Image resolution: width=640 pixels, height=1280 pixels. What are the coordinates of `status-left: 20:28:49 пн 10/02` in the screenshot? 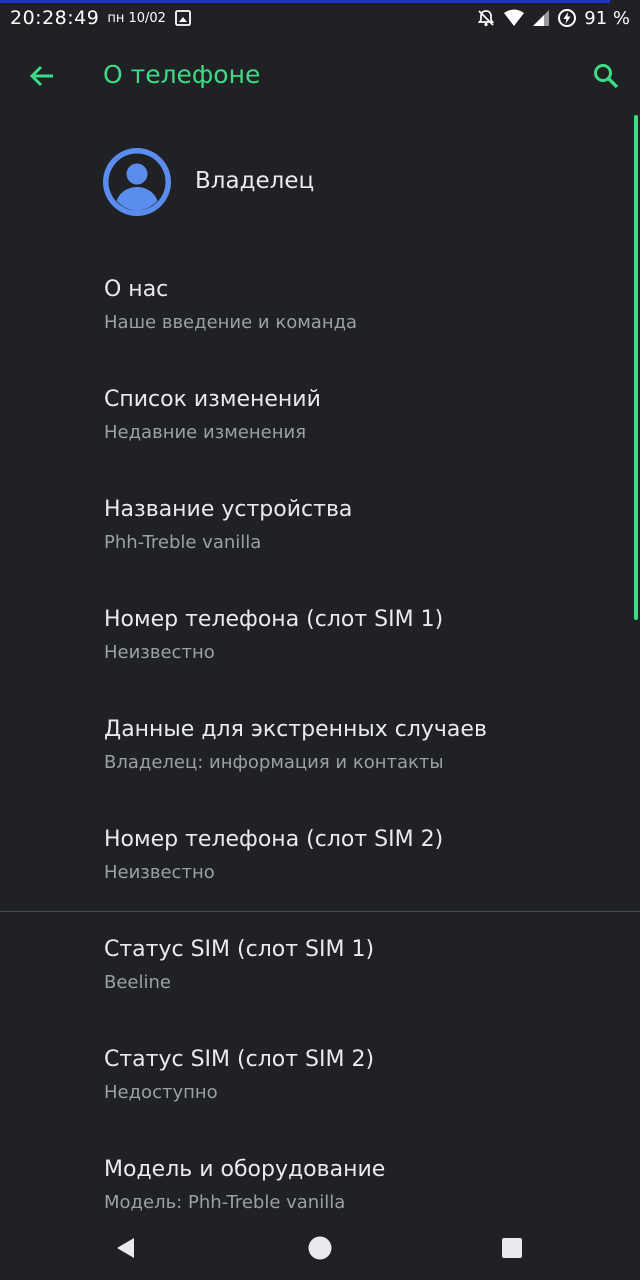 It's located at (101, 18).